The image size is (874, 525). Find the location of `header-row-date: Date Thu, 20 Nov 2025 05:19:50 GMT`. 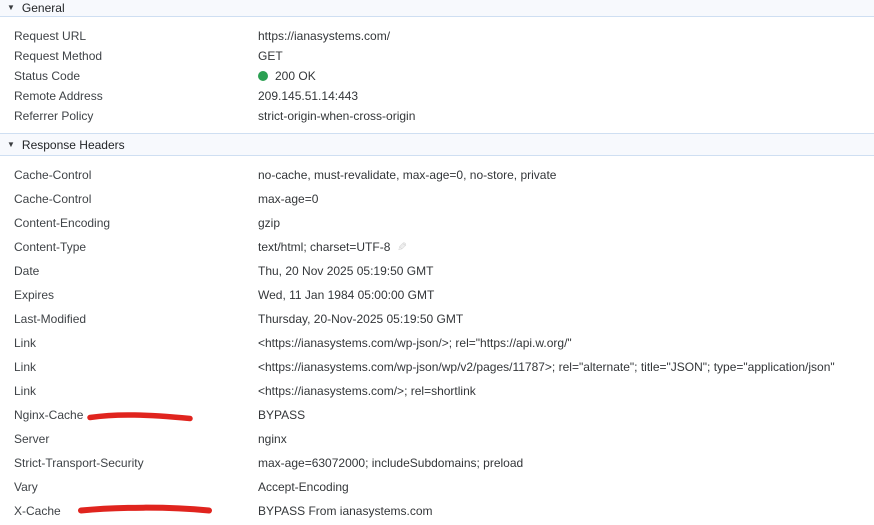

header-row-date: Date Thu, 20 Nov 2025 05:19:50 GMT is located at coordinates (437, 271).